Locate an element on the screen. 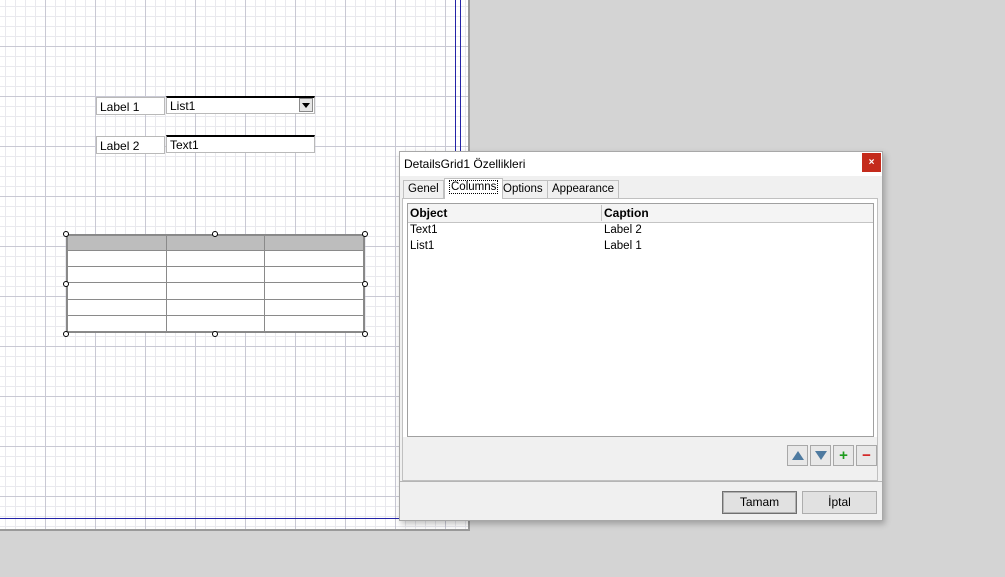  chevron-down-icon is located at coordinates (306, 105).